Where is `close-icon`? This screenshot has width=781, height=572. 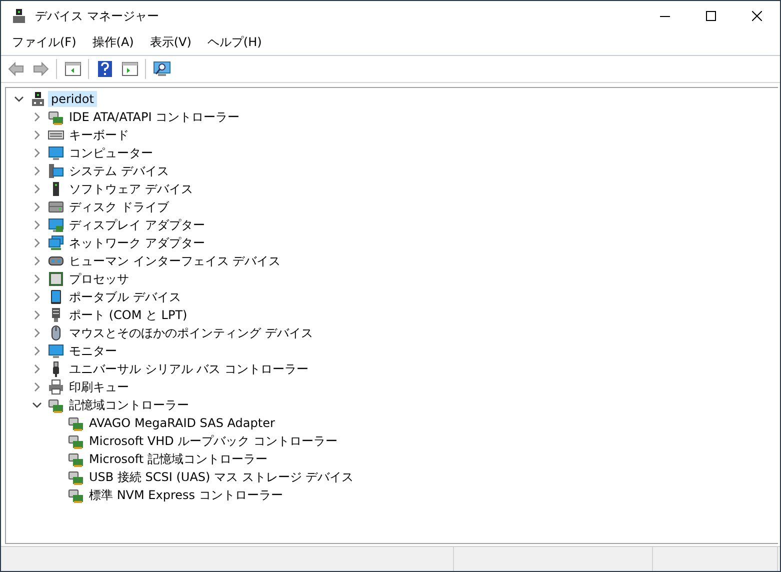
close-icon is located at coordinates (757, 16).